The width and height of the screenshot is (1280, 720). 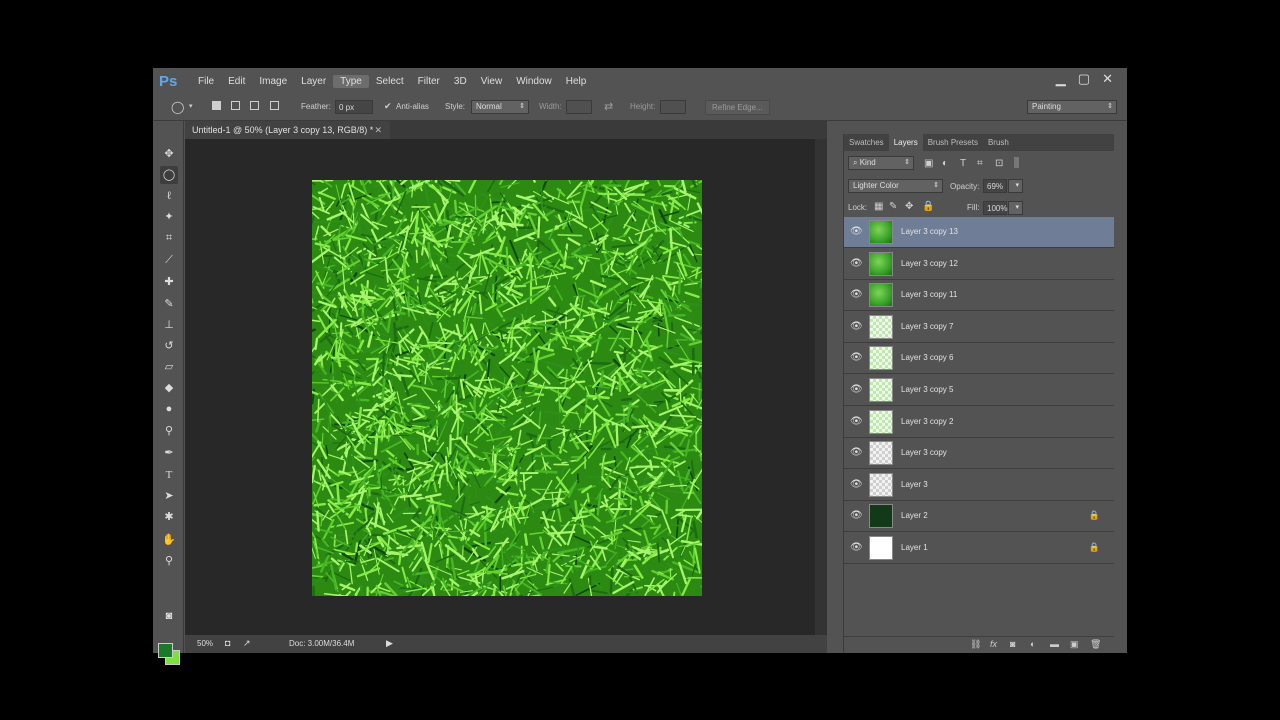 I want to click on group-folder-icon: ▬, so click(x=1054, y=644).